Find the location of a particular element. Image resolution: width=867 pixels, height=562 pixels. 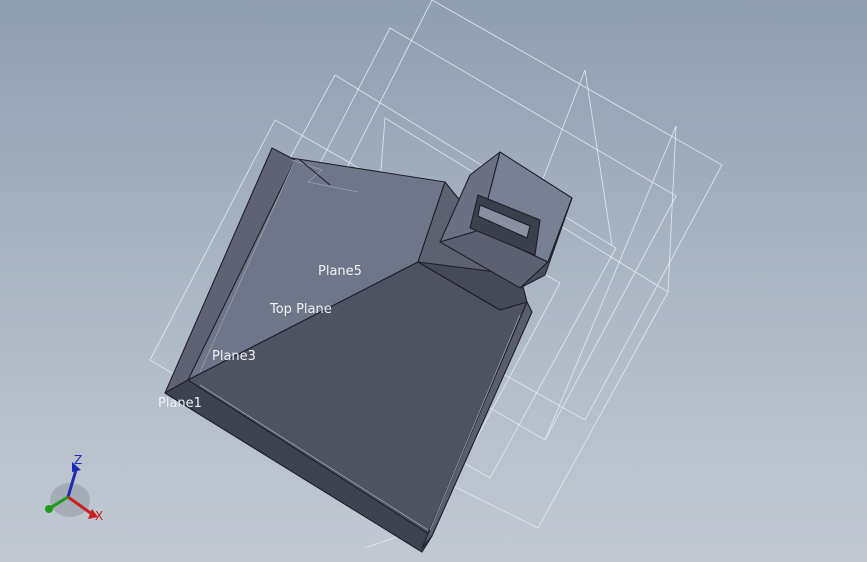

reference-triad: Z X is located at coordinates (74, 488).